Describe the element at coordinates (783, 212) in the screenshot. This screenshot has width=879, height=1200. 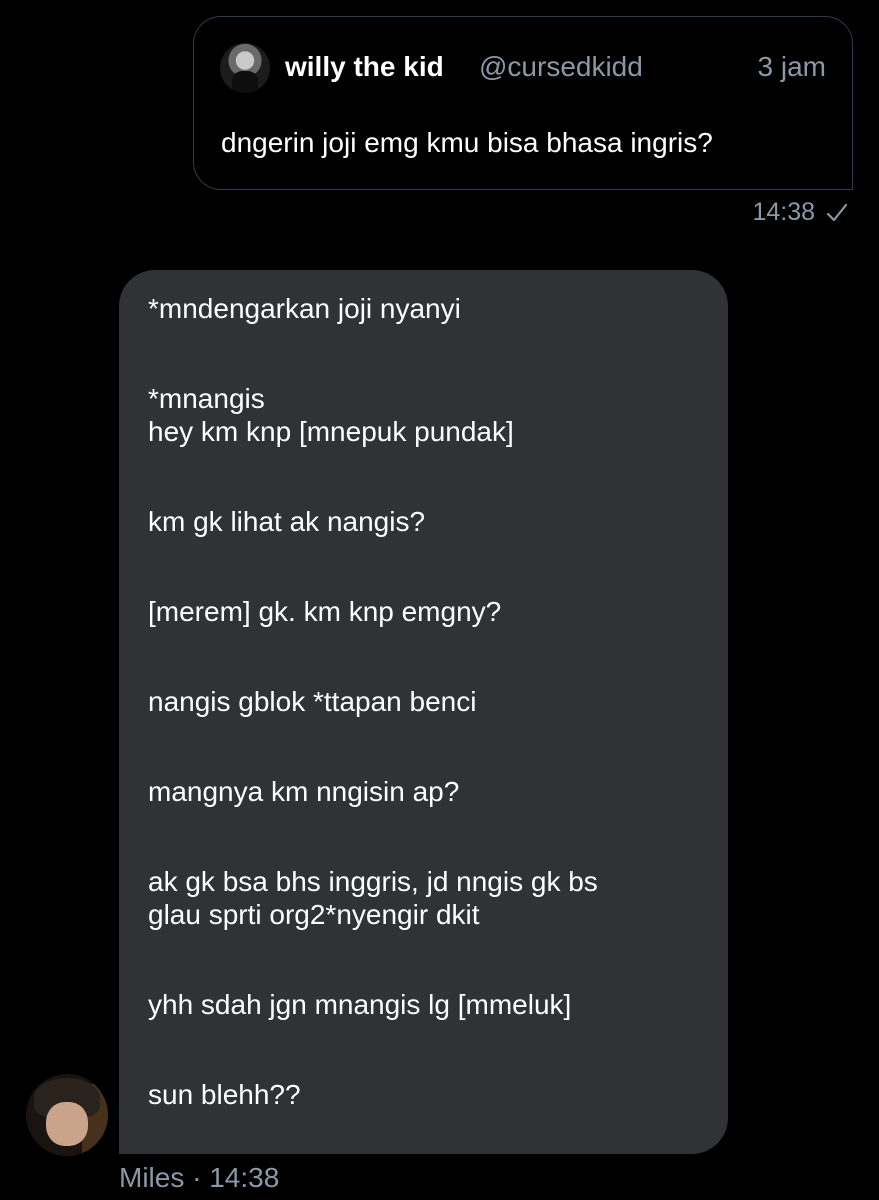
I see `sent-time: 14:38` at that location.